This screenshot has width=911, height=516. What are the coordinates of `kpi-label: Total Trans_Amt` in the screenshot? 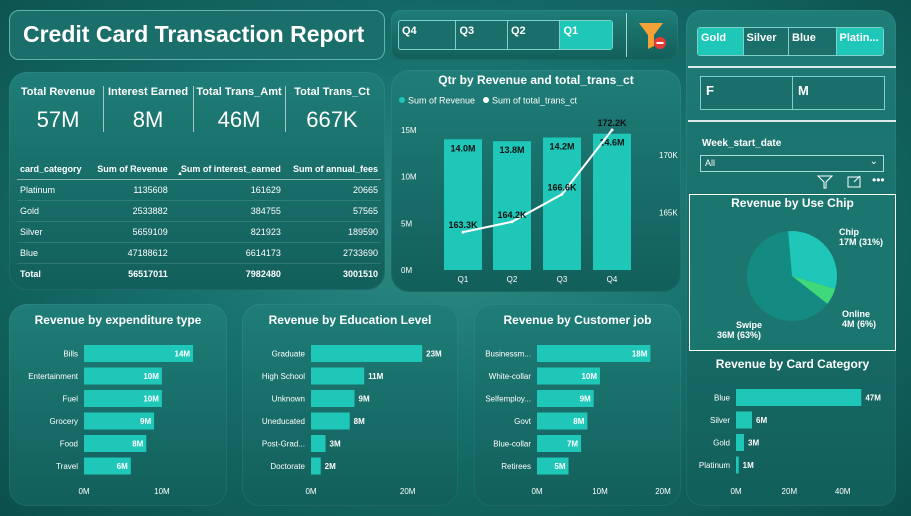 It's located at (239, 92).